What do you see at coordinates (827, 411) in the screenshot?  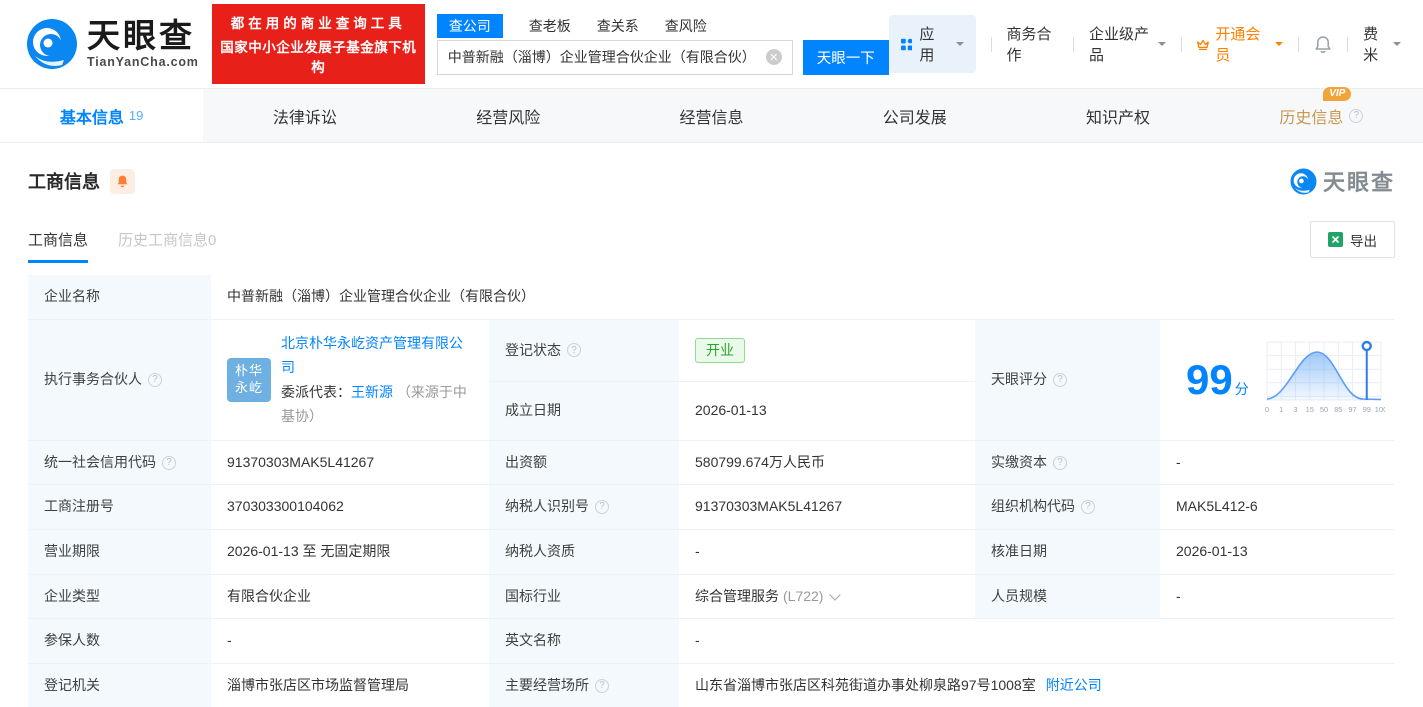 I see `field-value-establish-date: 2026-01-13` at bounding box center [827, 411].